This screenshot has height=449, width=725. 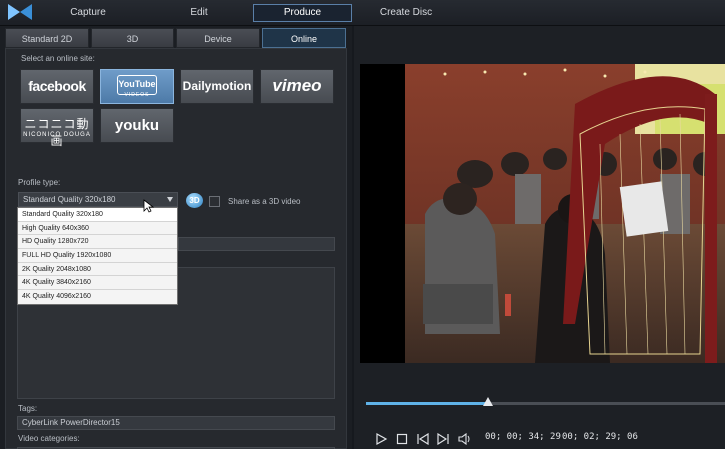 I want to click on profile-option: High Quality 640x360, so click(x=97, y=229).